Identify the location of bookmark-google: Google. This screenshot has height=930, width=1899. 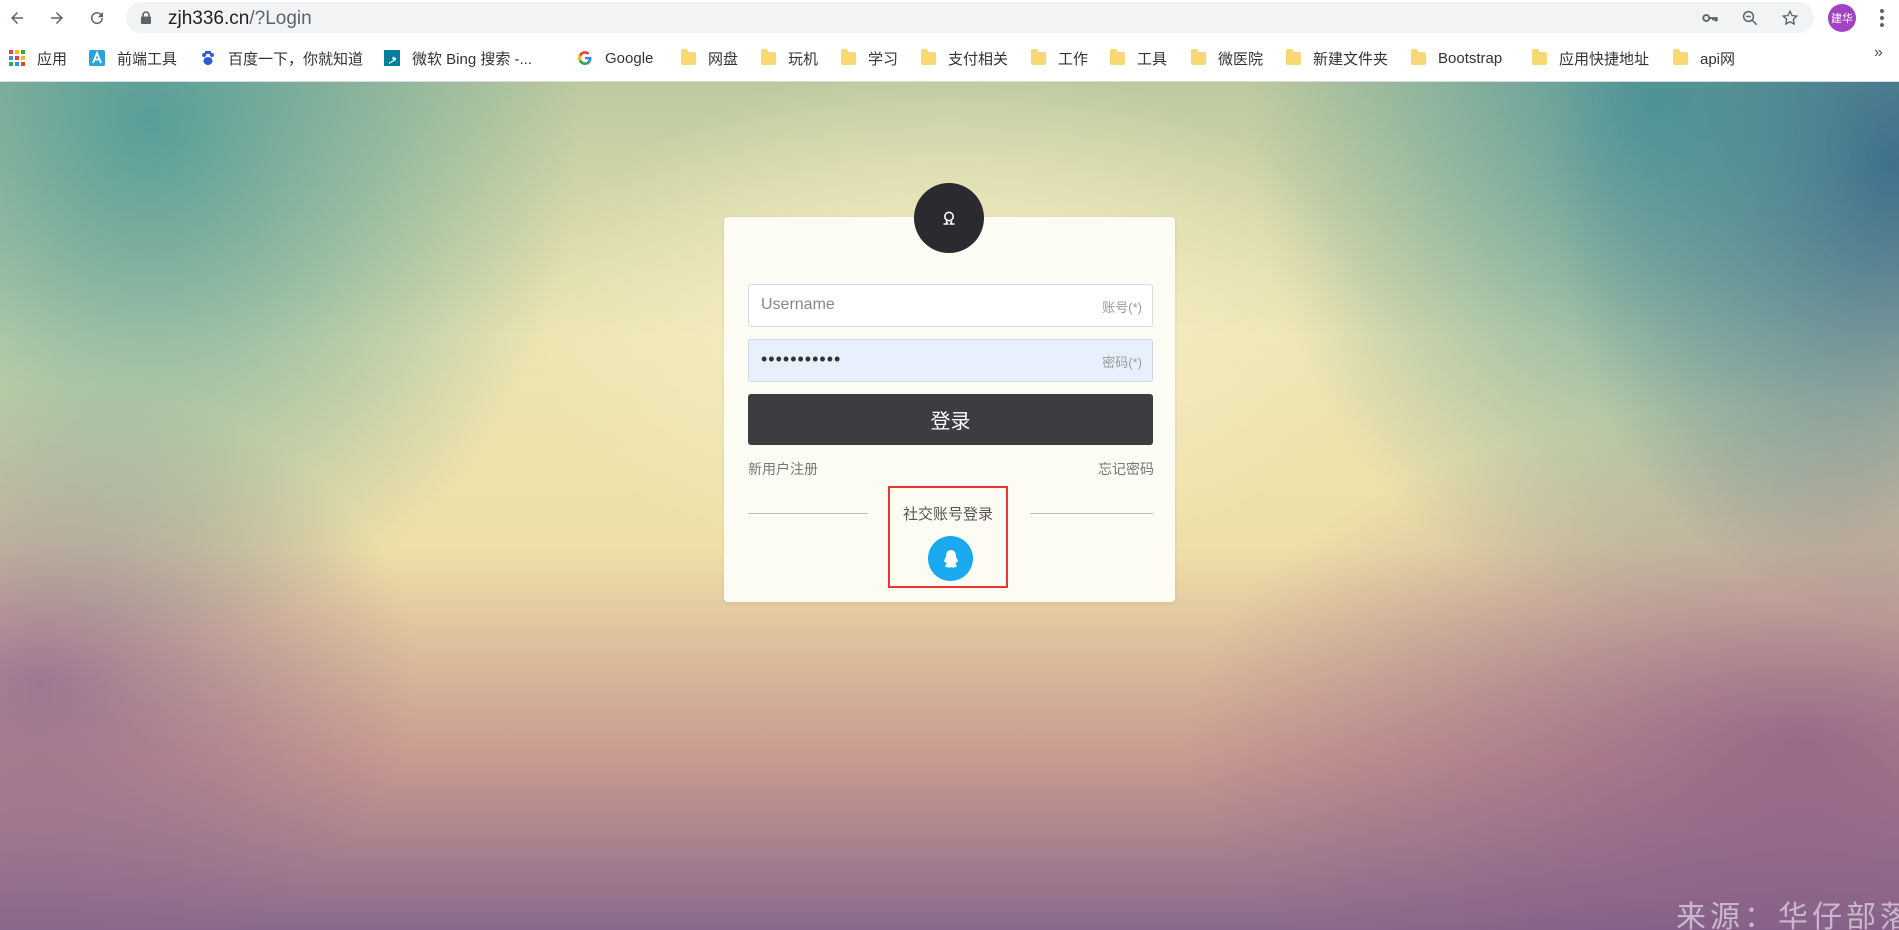
(615, 58).